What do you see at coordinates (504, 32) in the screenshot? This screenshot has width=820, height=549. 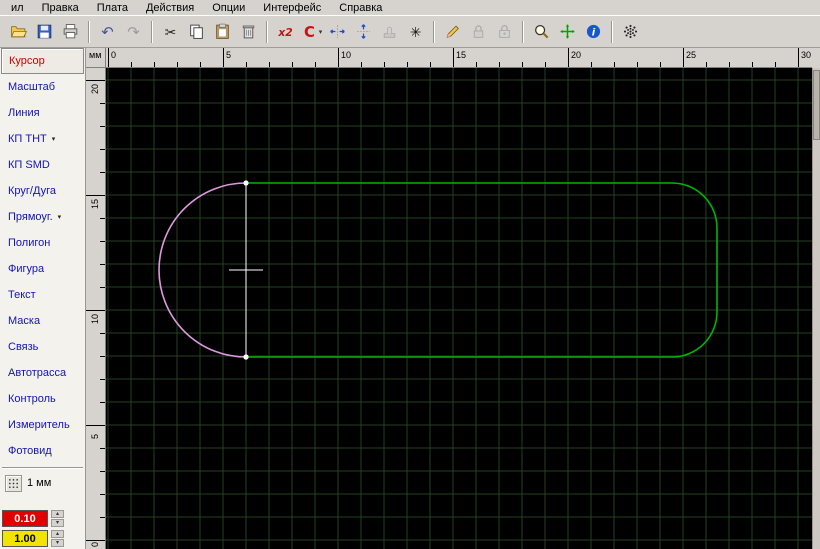 I see `padlock-button` at bounding box center [504, 32].